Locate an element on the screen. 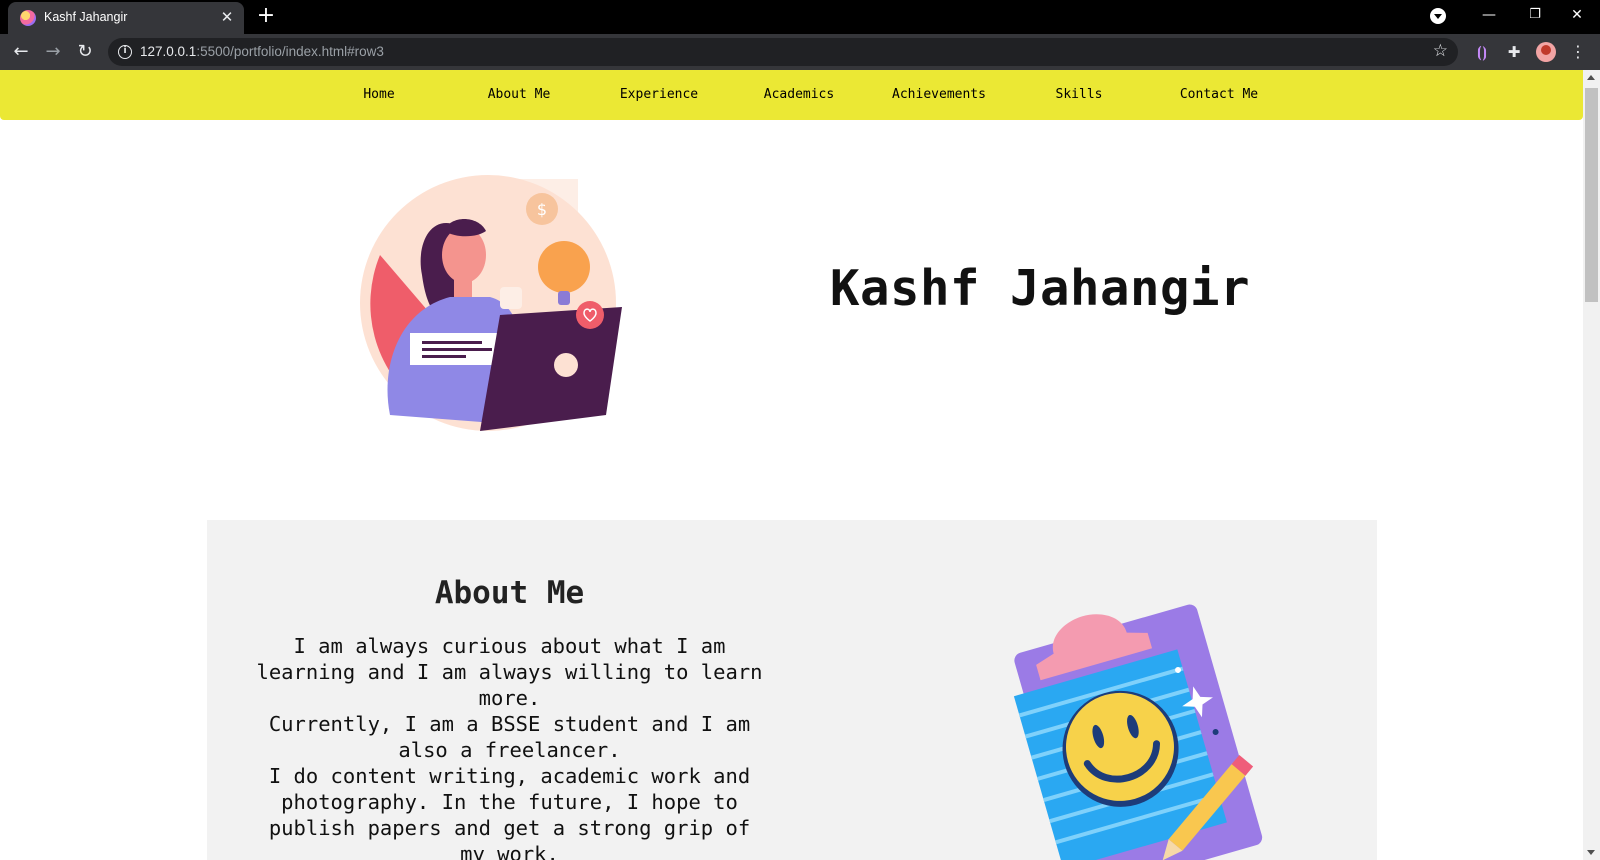 This screenshot has height=860, width=1600. extension-icon: ⦗⦘ is located at coordinates (1482, 52).